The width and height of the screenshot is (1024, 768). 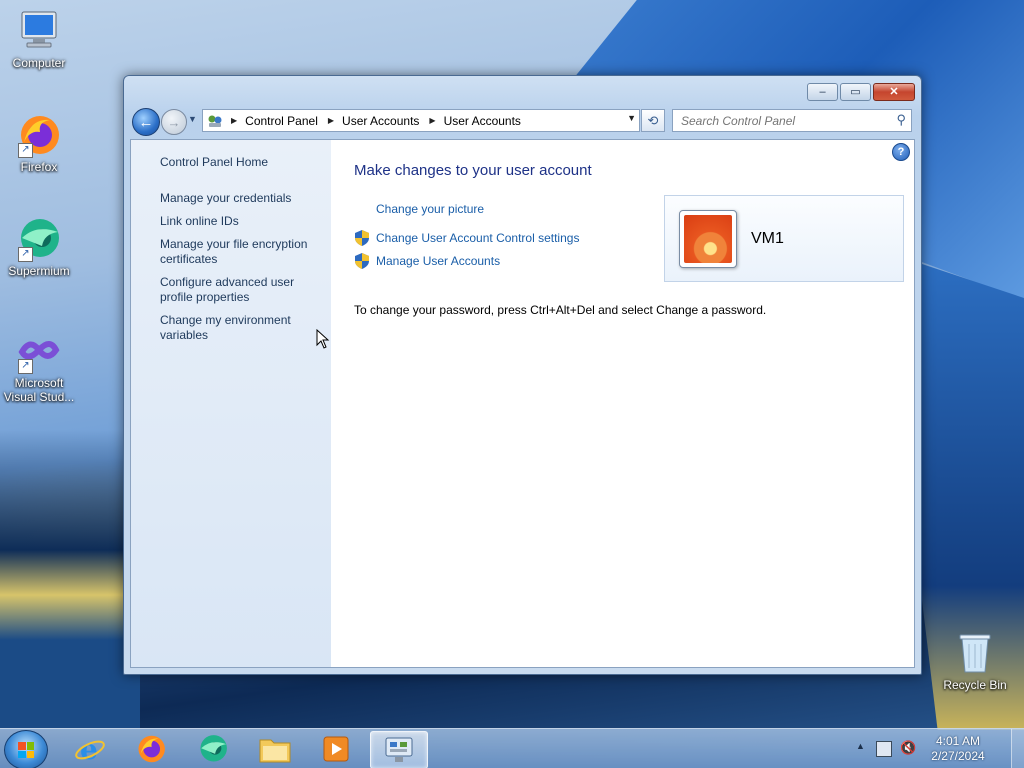 What do you see at coordinates (192, 119) in the screenshot?
I see `recent-pages-dropdown-icon: ▼` at bounding box center [192, 119].